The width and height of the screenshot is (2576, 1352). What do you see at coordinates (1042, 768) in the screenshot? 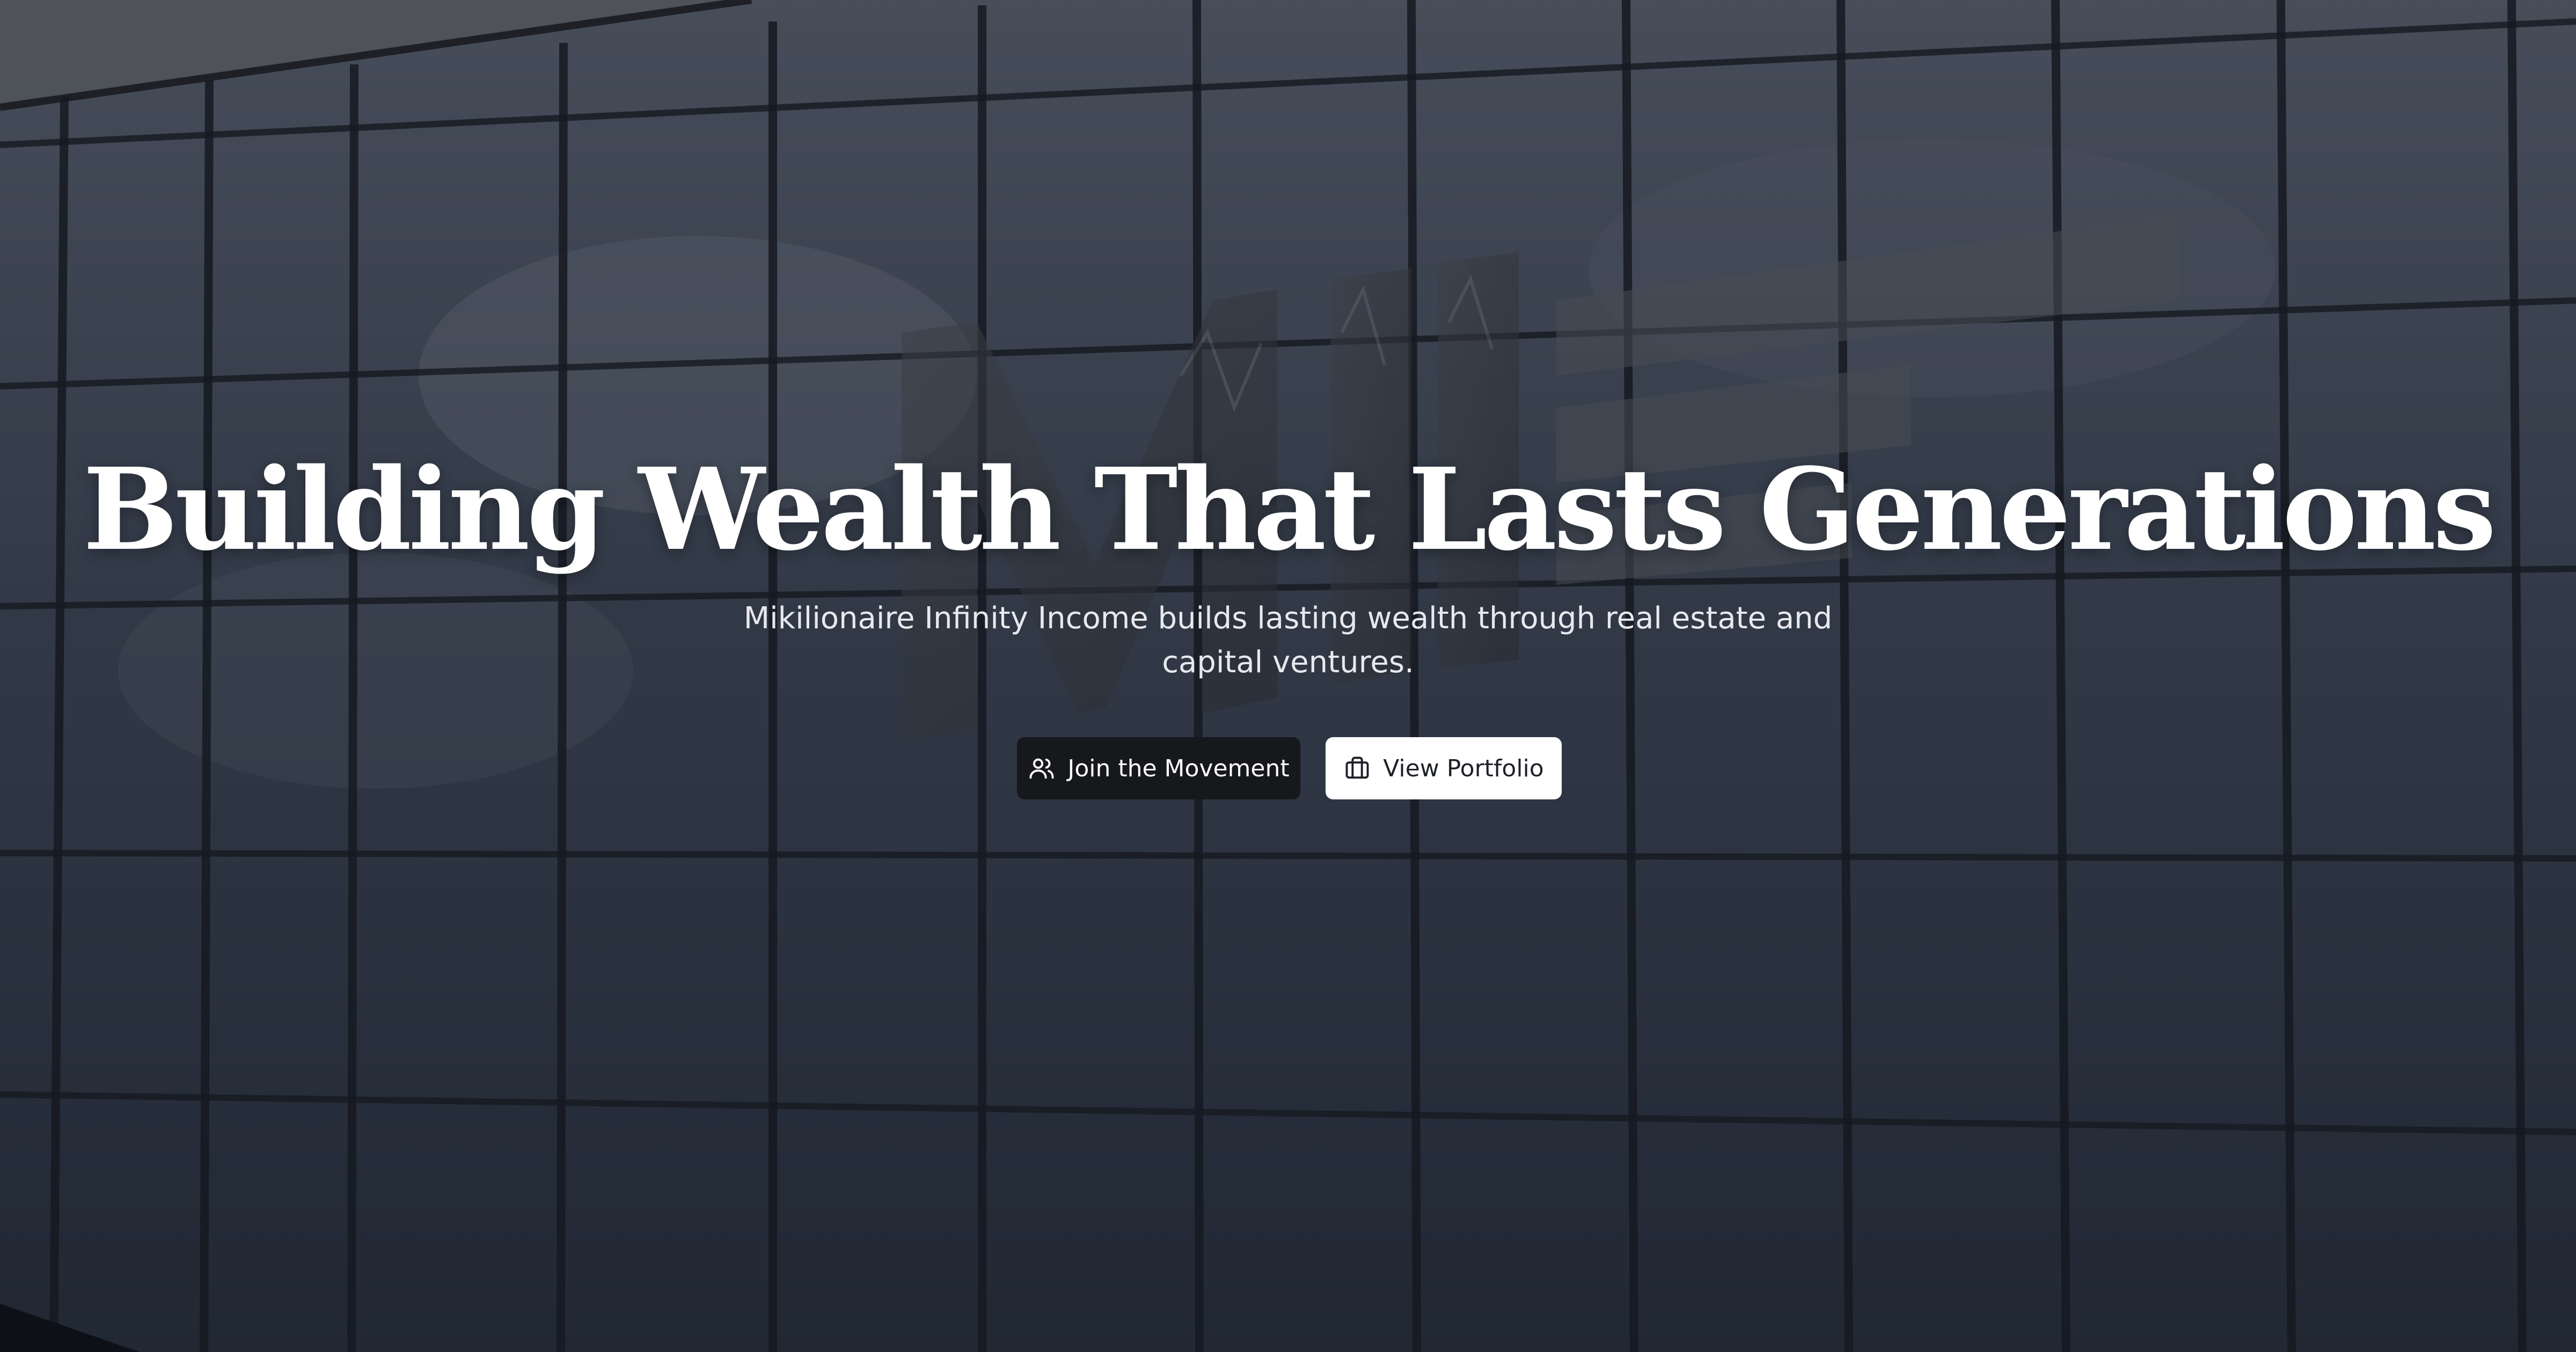
I see `users-icon` at bounding box center [1042, 768].